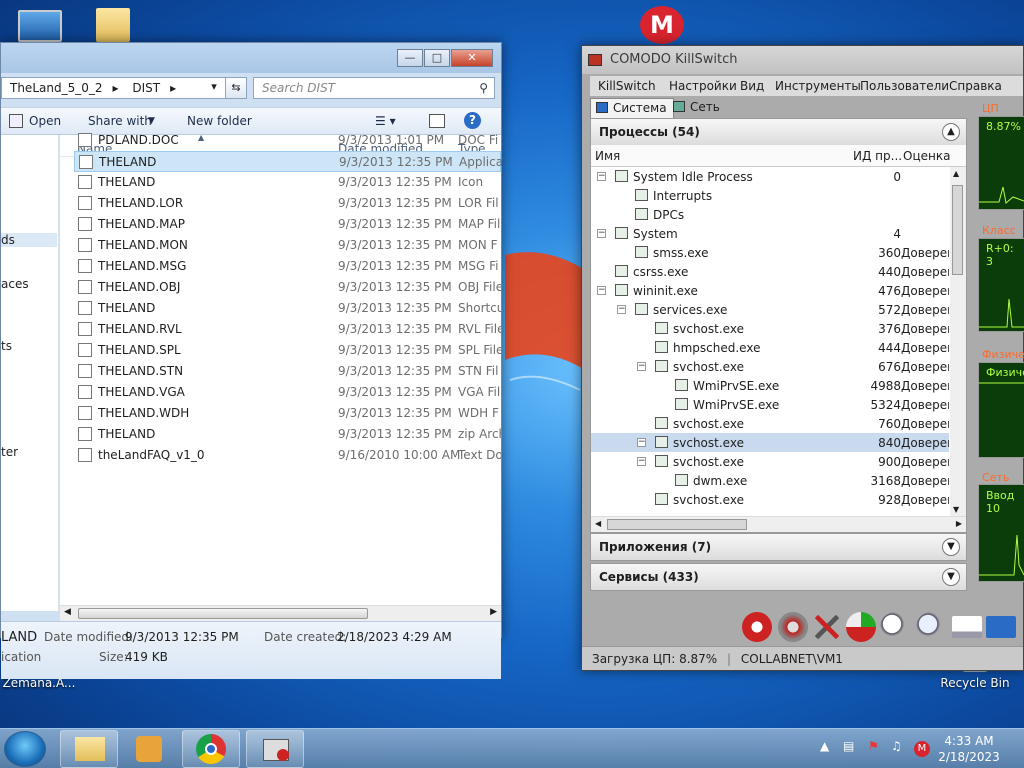  Describe the element at coordinates (287, 350) in the screenshot. I see `file-row: THELAND.SPL 9/3/2013 12:35 PM SPL File` at that location.